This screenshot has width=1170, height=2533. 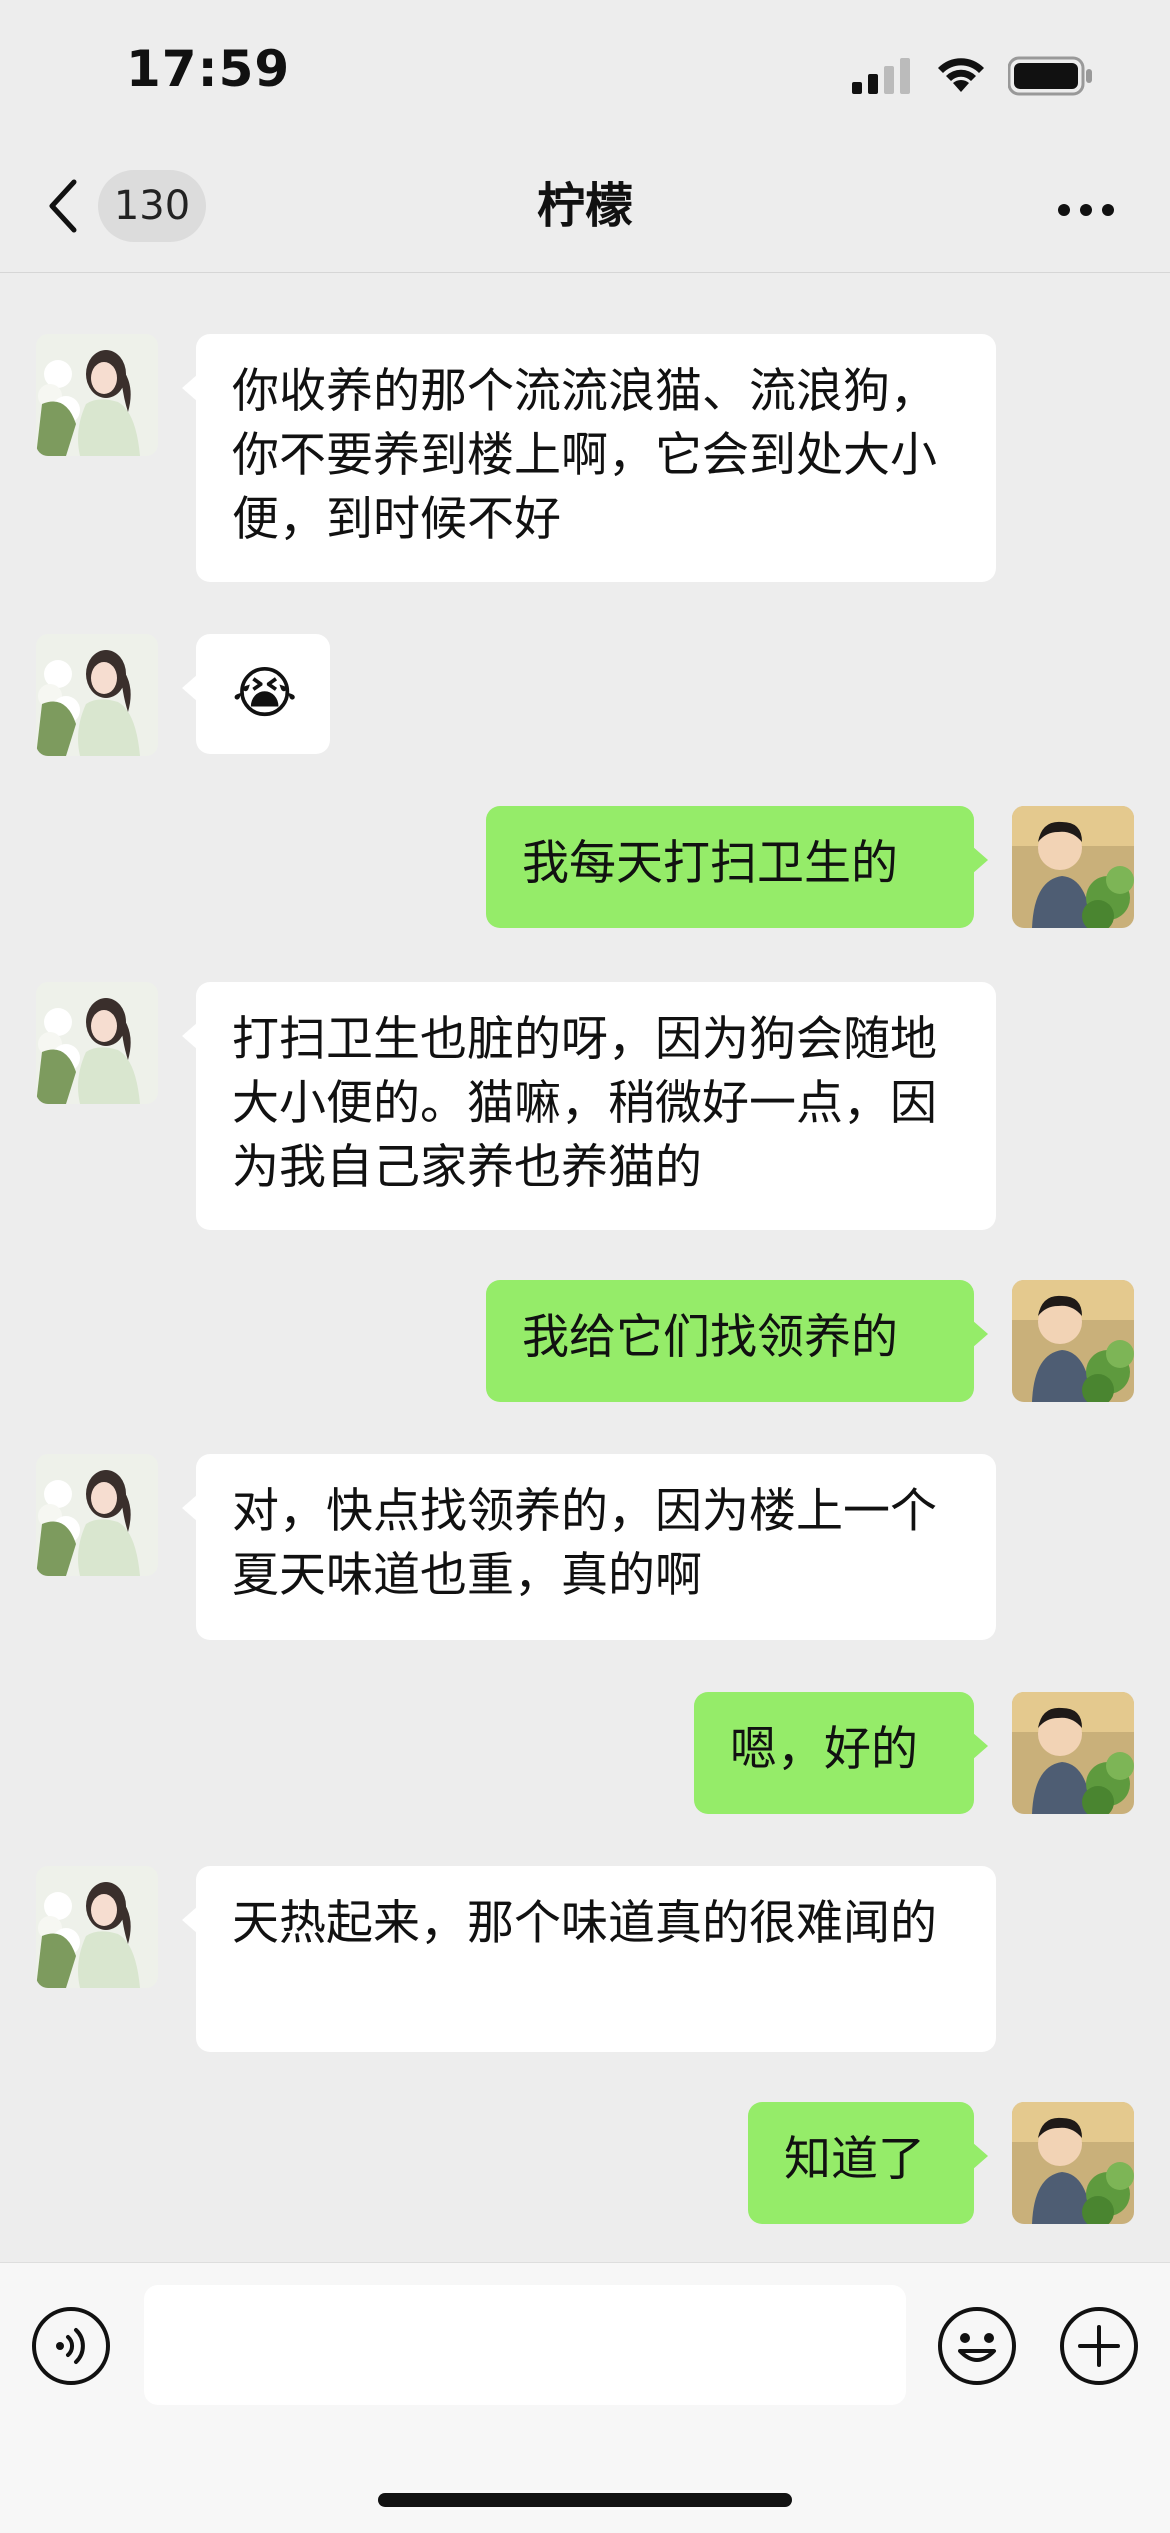 What do you see at coordinates (208, 69) in the screenshot?
I see `status-time: 17:59` at bounding box center [208, 69].